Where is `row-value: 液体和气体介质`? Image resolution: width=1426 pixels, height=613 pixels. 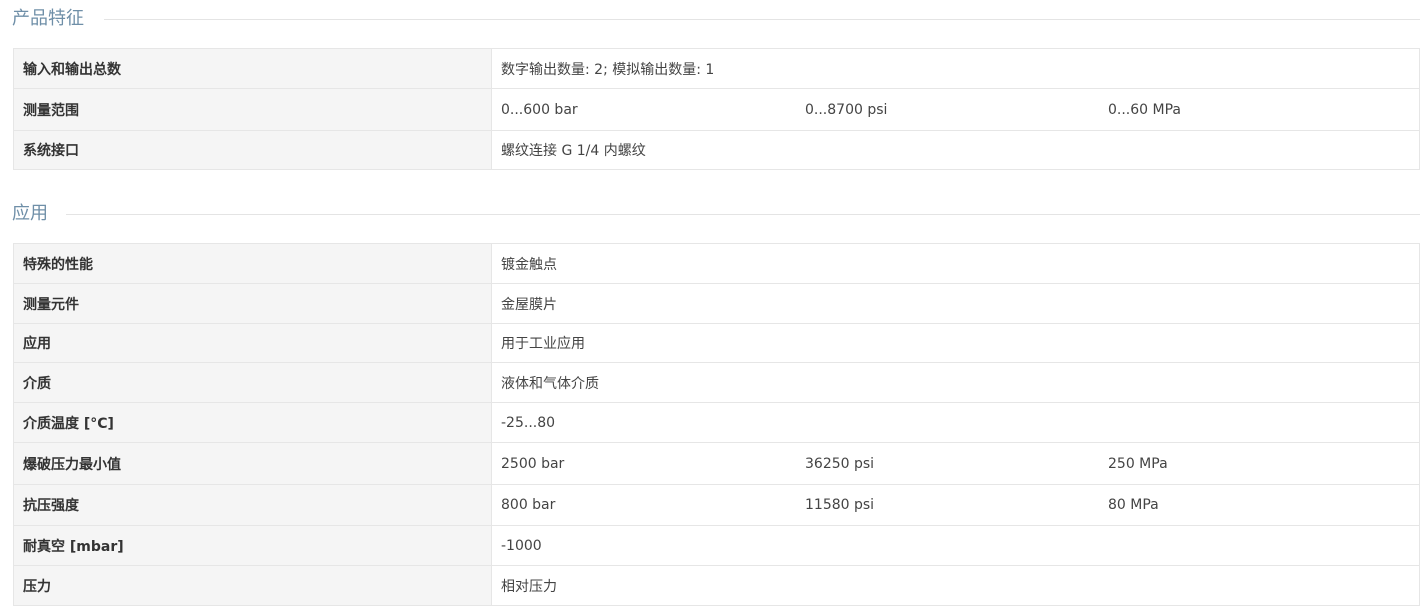
row-value: 液体和气体介质 is located at coordinates (955, 382).